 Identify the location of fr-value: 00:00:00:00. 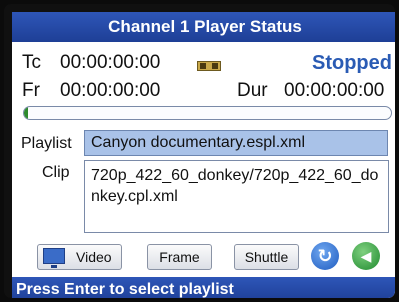
(110, 90).